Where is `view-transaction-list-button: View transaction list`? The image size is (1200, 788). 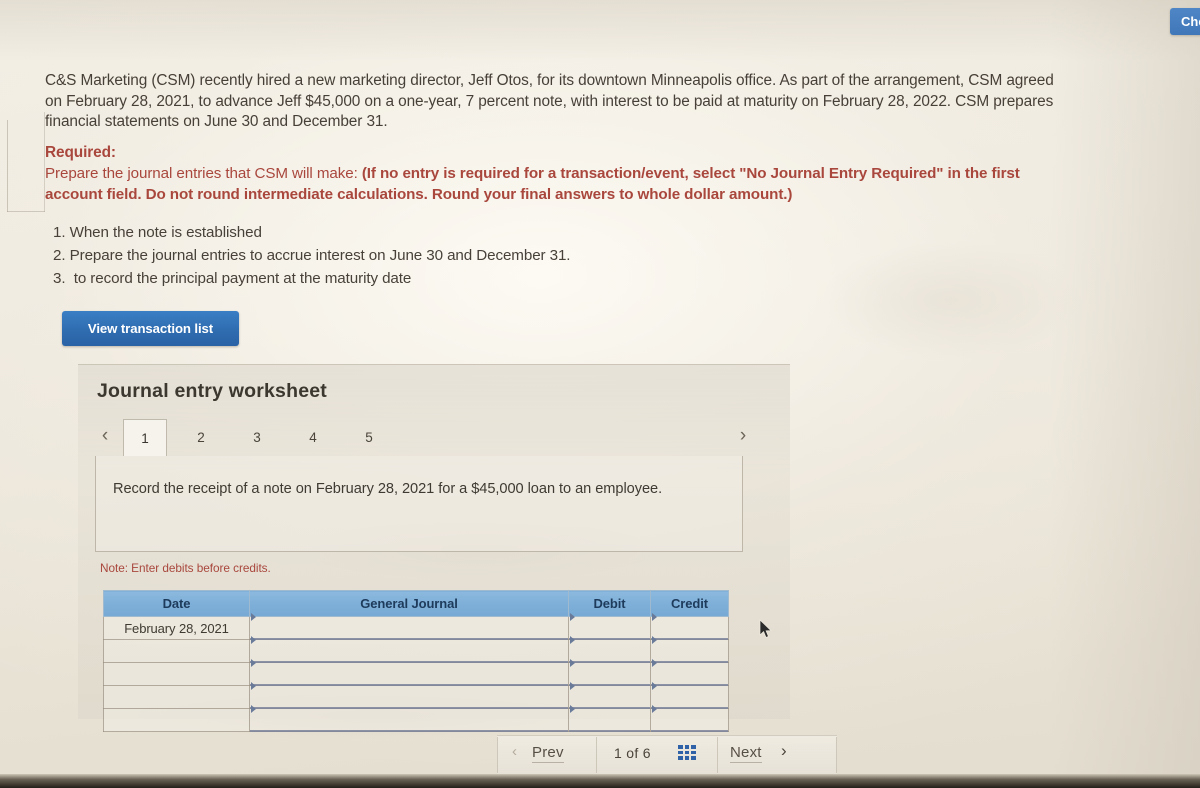 view-transaction-list-button: View transaction list is located at coordinates (150, 328).